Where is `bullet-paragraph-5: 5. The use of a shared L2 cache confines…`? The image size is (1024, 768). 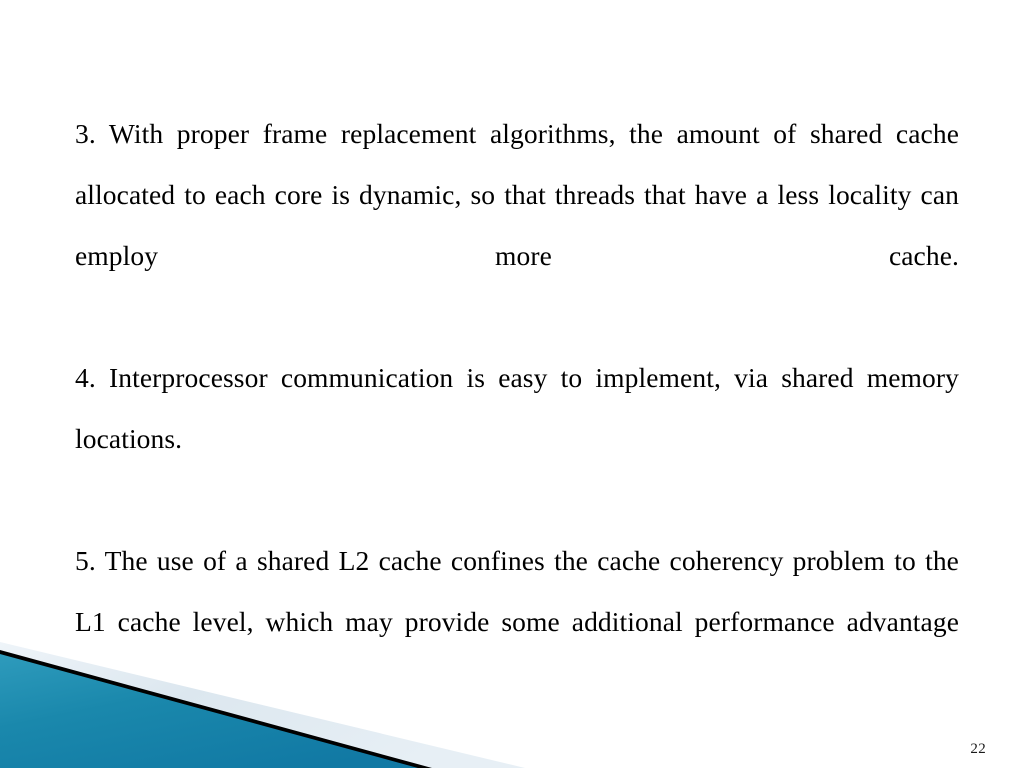
bullet-paragraph-5: 5. The use of a shared L2 cache confines… is located at coordinates (517, 591).